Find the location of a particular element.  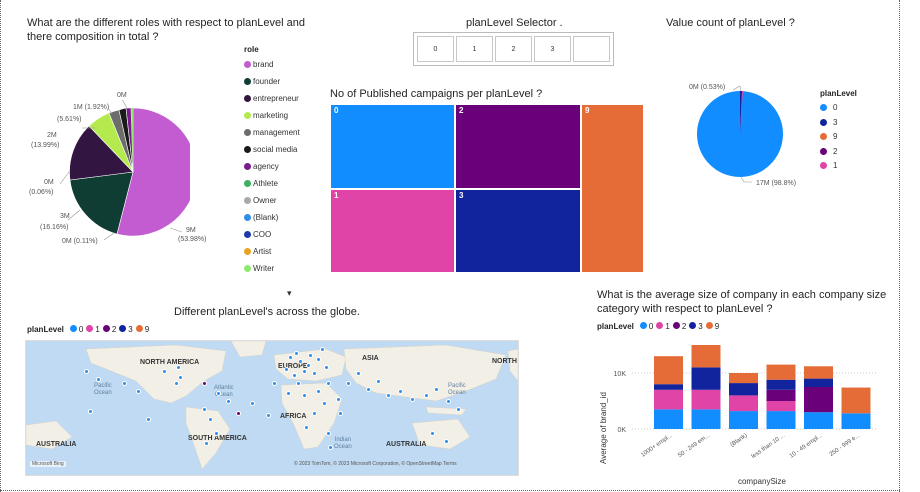

role-legend-item: founder is located at coordinates (262, 81).